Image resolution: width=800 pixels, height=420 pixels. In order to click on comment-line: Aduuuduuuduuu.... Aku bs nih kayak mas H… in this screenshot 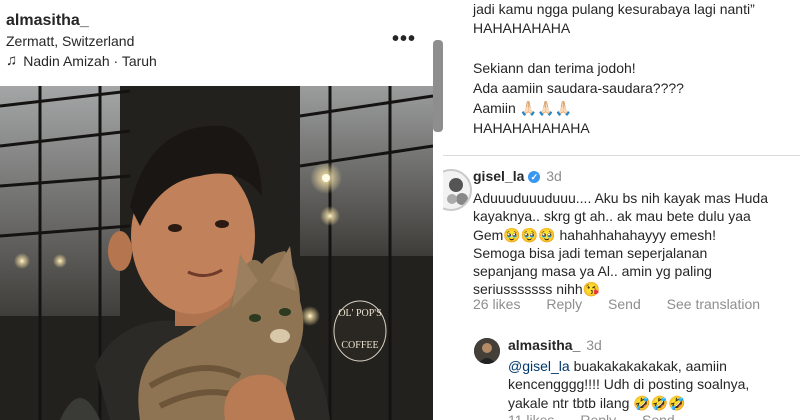, I will do `click(620, 198)`.